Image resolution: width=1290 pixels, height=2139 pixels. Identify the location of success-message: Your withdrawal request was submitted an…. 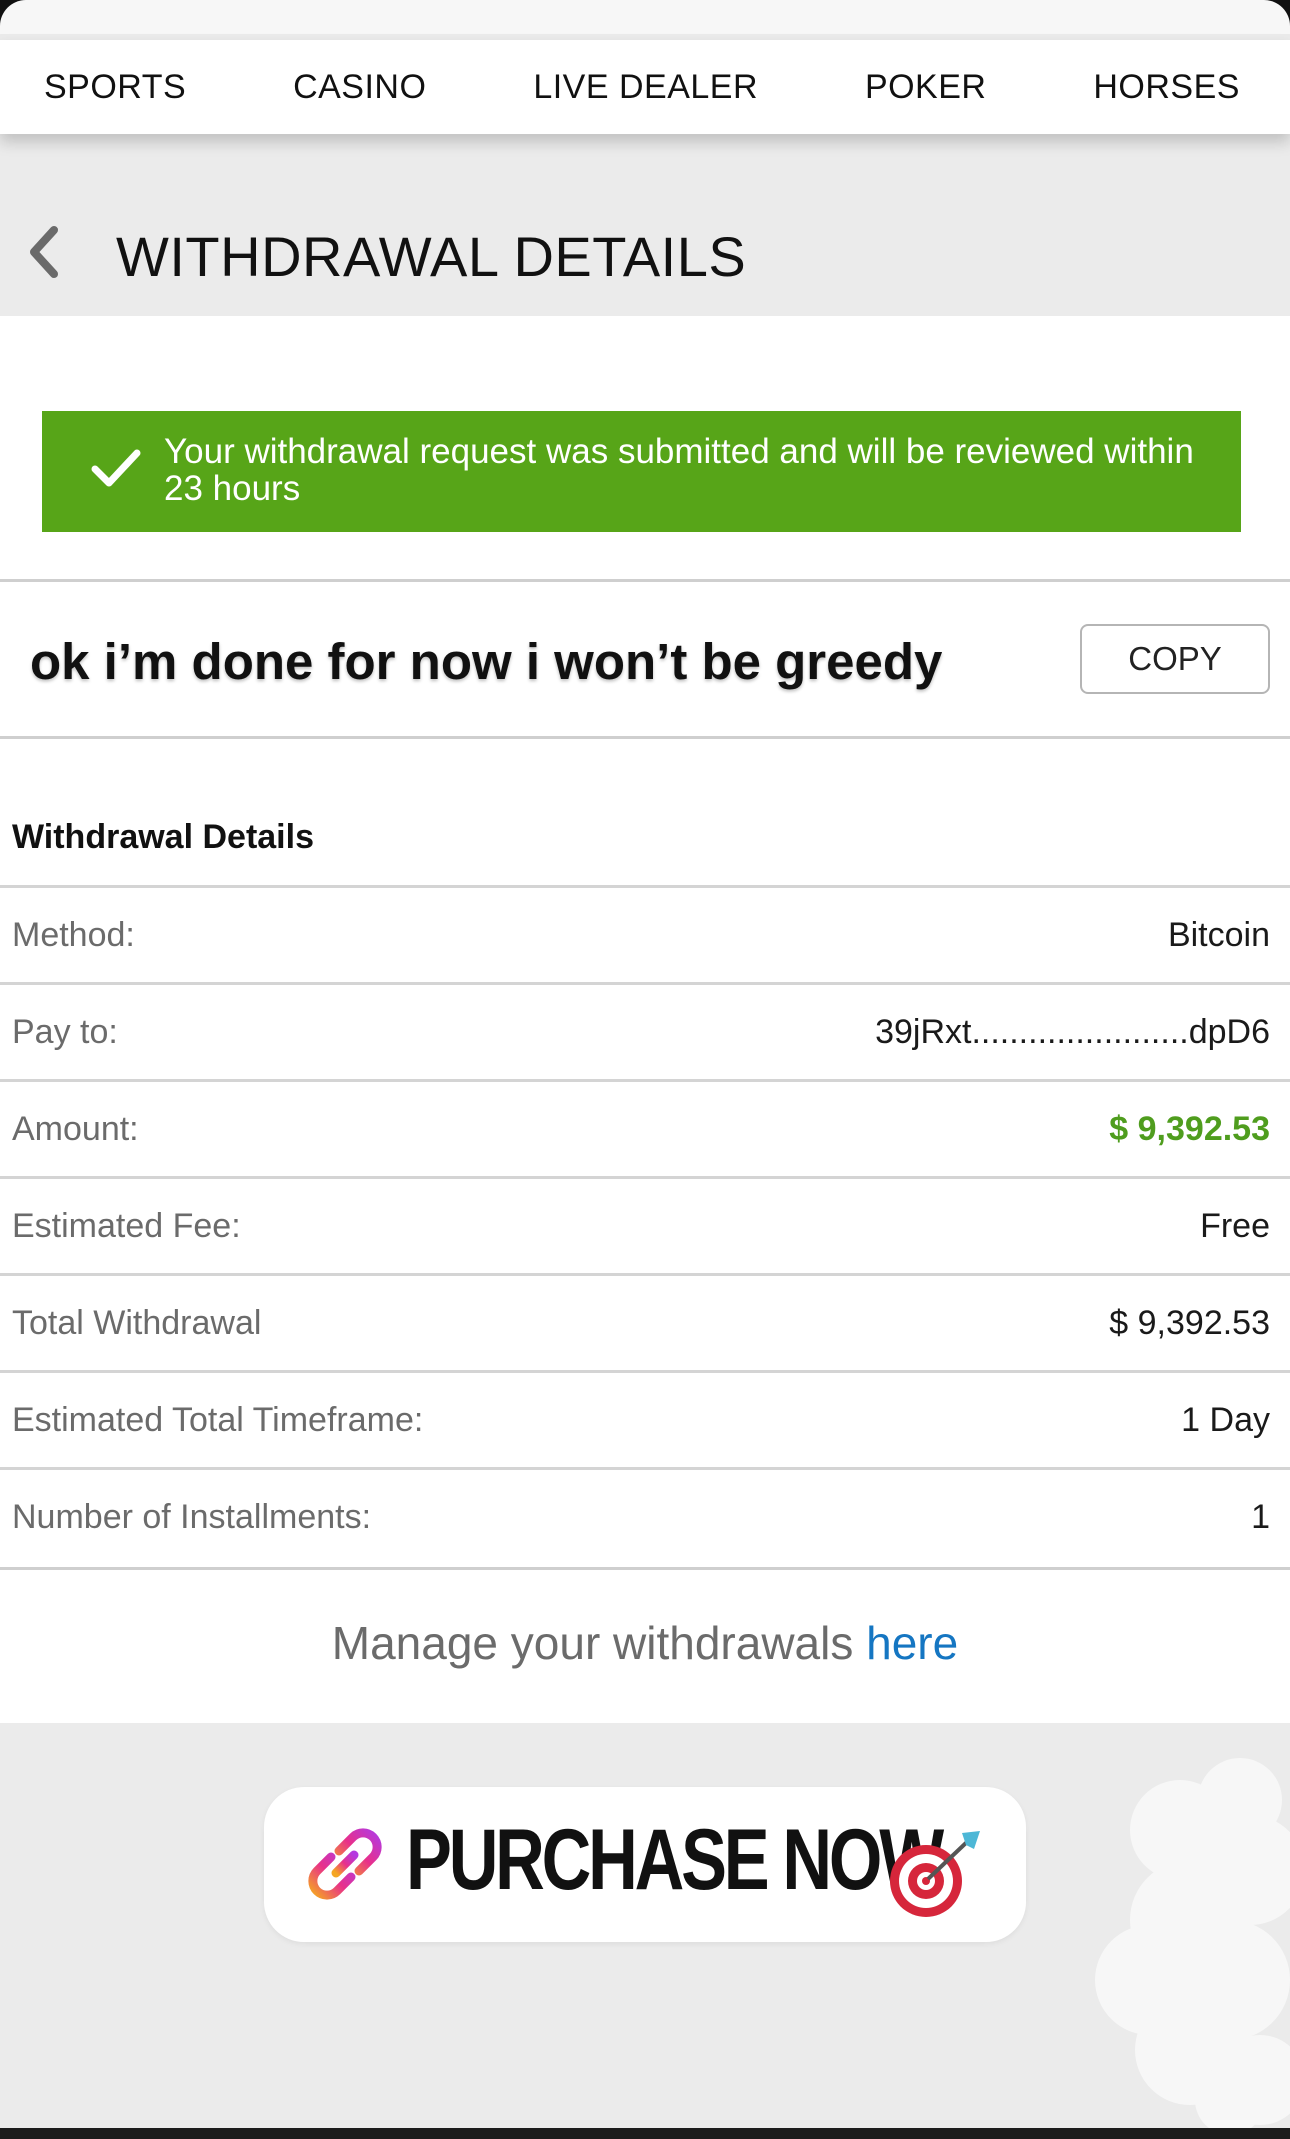
(679, 470).